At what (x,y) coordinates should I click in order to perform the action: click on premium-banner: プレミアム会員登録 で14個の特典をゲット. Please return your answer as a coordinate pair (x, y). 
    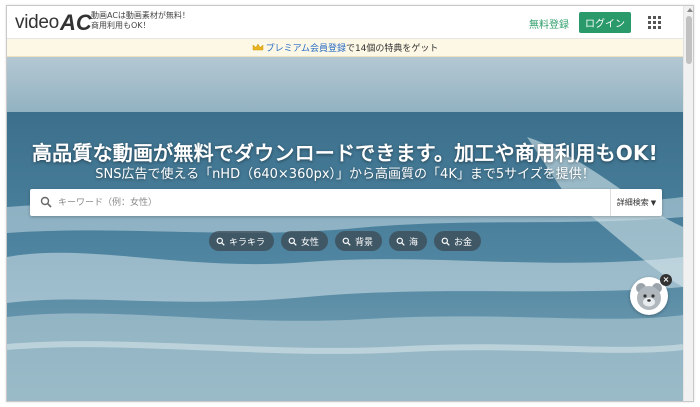
    Looking at the image, I should click on (345, 48).